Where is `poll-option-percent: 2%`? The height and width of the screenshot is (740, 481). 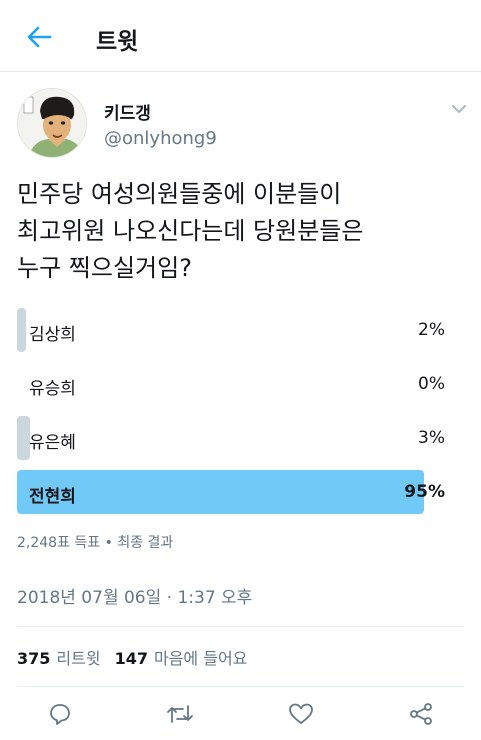
poll-option-percent: 2% is located at coordinates (431, 330).